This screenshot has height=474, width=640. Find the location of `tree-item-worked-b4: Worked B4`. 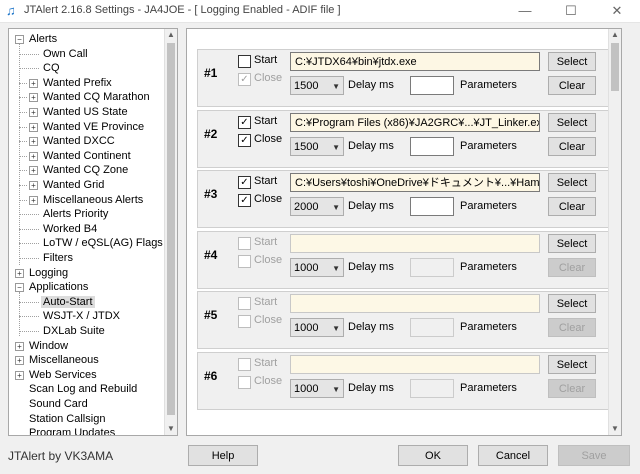

tree-item-worked-b4: Worked B4 is located at coordinates (70, 229).